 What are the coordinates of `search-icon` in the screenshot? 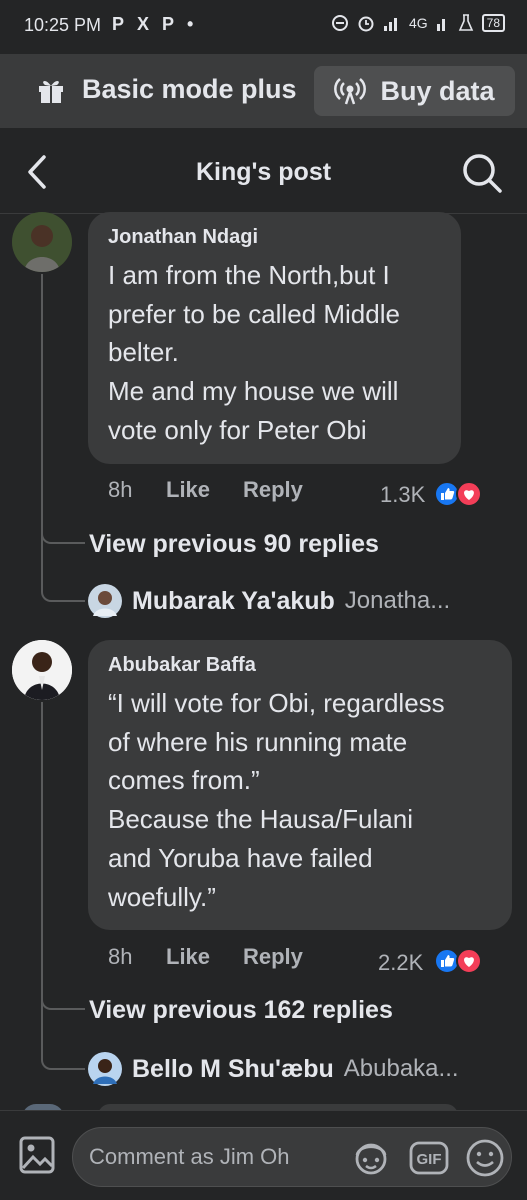 It's located at (482, 173).